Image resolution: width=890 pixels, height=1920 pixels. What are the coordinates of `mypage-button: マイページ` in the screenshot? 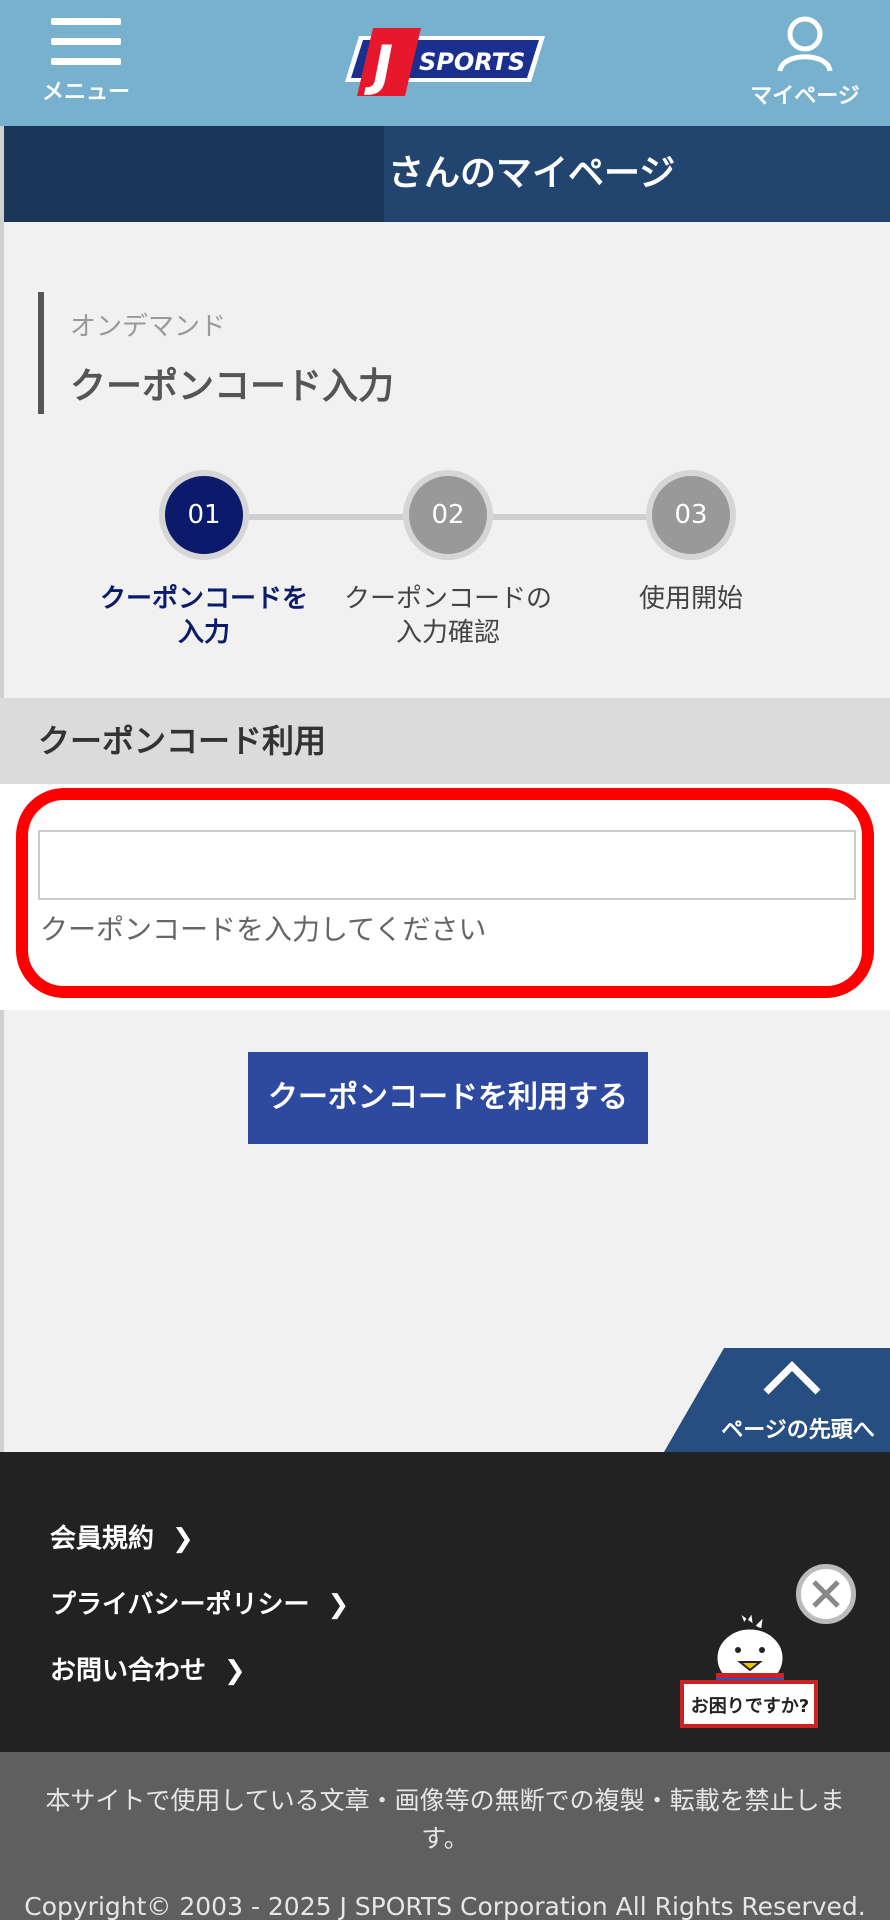 It's located at (805, 64).